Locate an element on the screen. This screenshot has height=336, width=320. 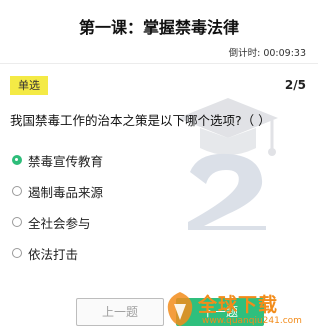
prev-question-button: 上一题 is located at coordinates (120, 312).